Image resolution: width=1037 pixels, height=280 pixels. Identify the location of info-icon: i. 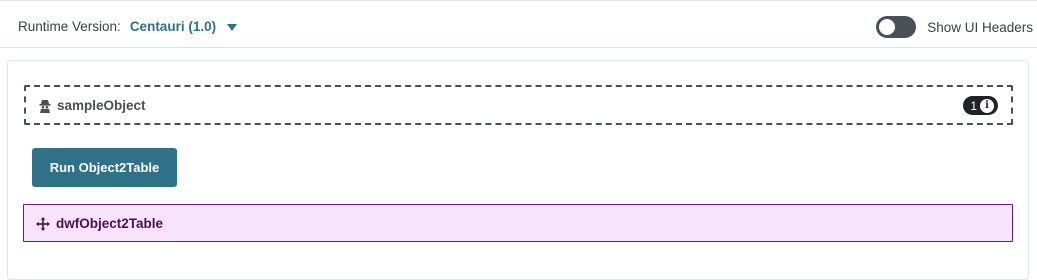
(987, 105).